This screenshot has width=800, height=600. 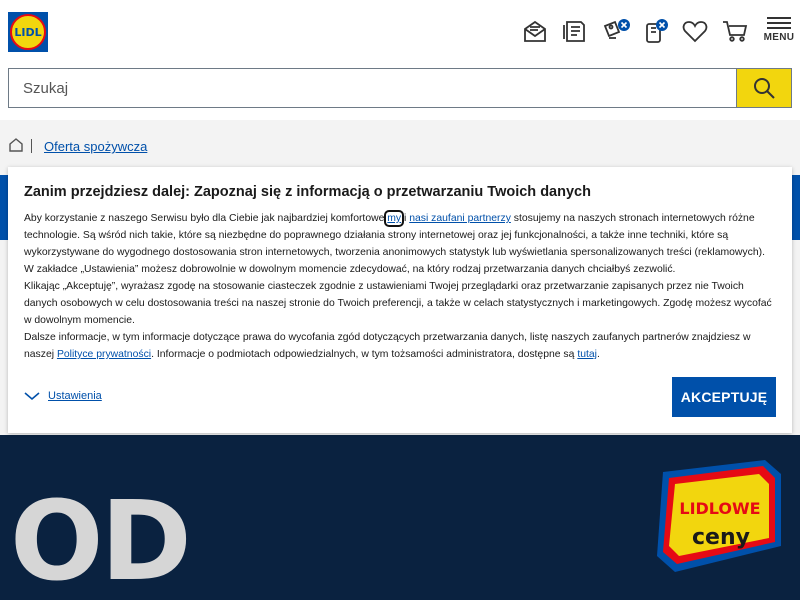 What do you see at coordinates (575, 31) in the screenshot?
I see `leaflet-icon` at bounding box center [575, 31].